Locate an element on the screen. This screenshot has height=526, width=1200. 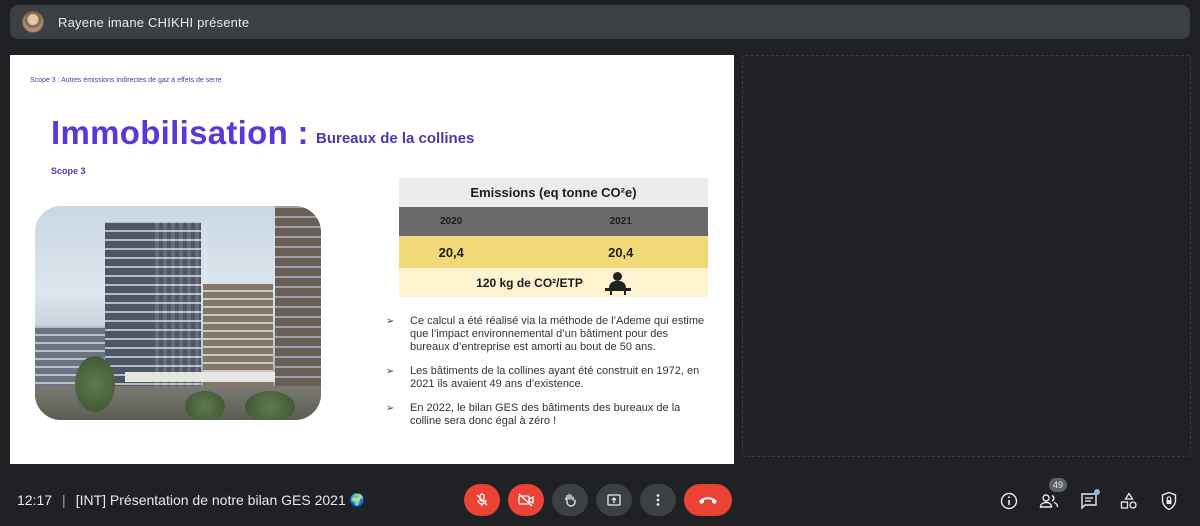
meeting-time: 12:17 is located at coordinates (35, 500).